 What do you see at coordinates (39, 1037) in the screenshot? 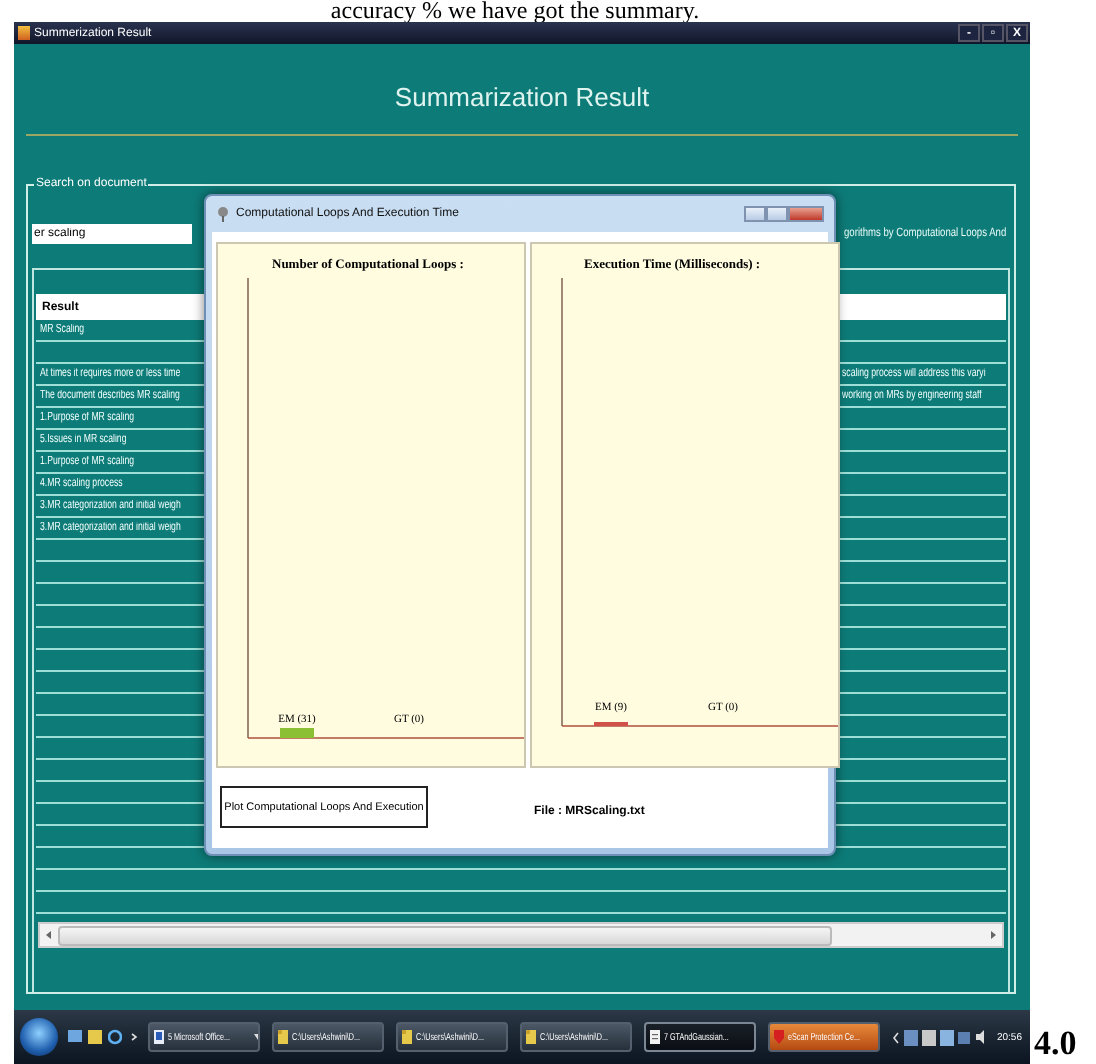
I see `start-button` at bounding box center [39, 1037].